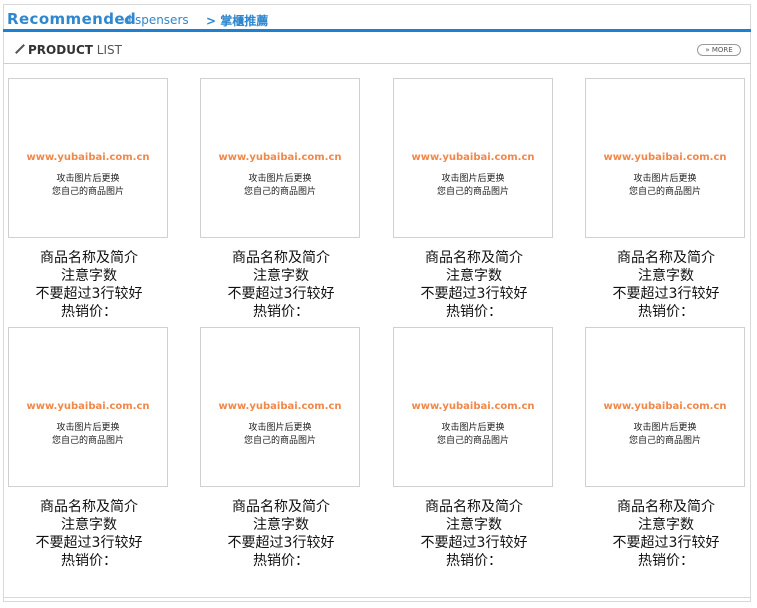  Describe the element at coordinates (377, 50) in the screenshot. I see `section-header: PRODUCT LIST » MORE` at that location.